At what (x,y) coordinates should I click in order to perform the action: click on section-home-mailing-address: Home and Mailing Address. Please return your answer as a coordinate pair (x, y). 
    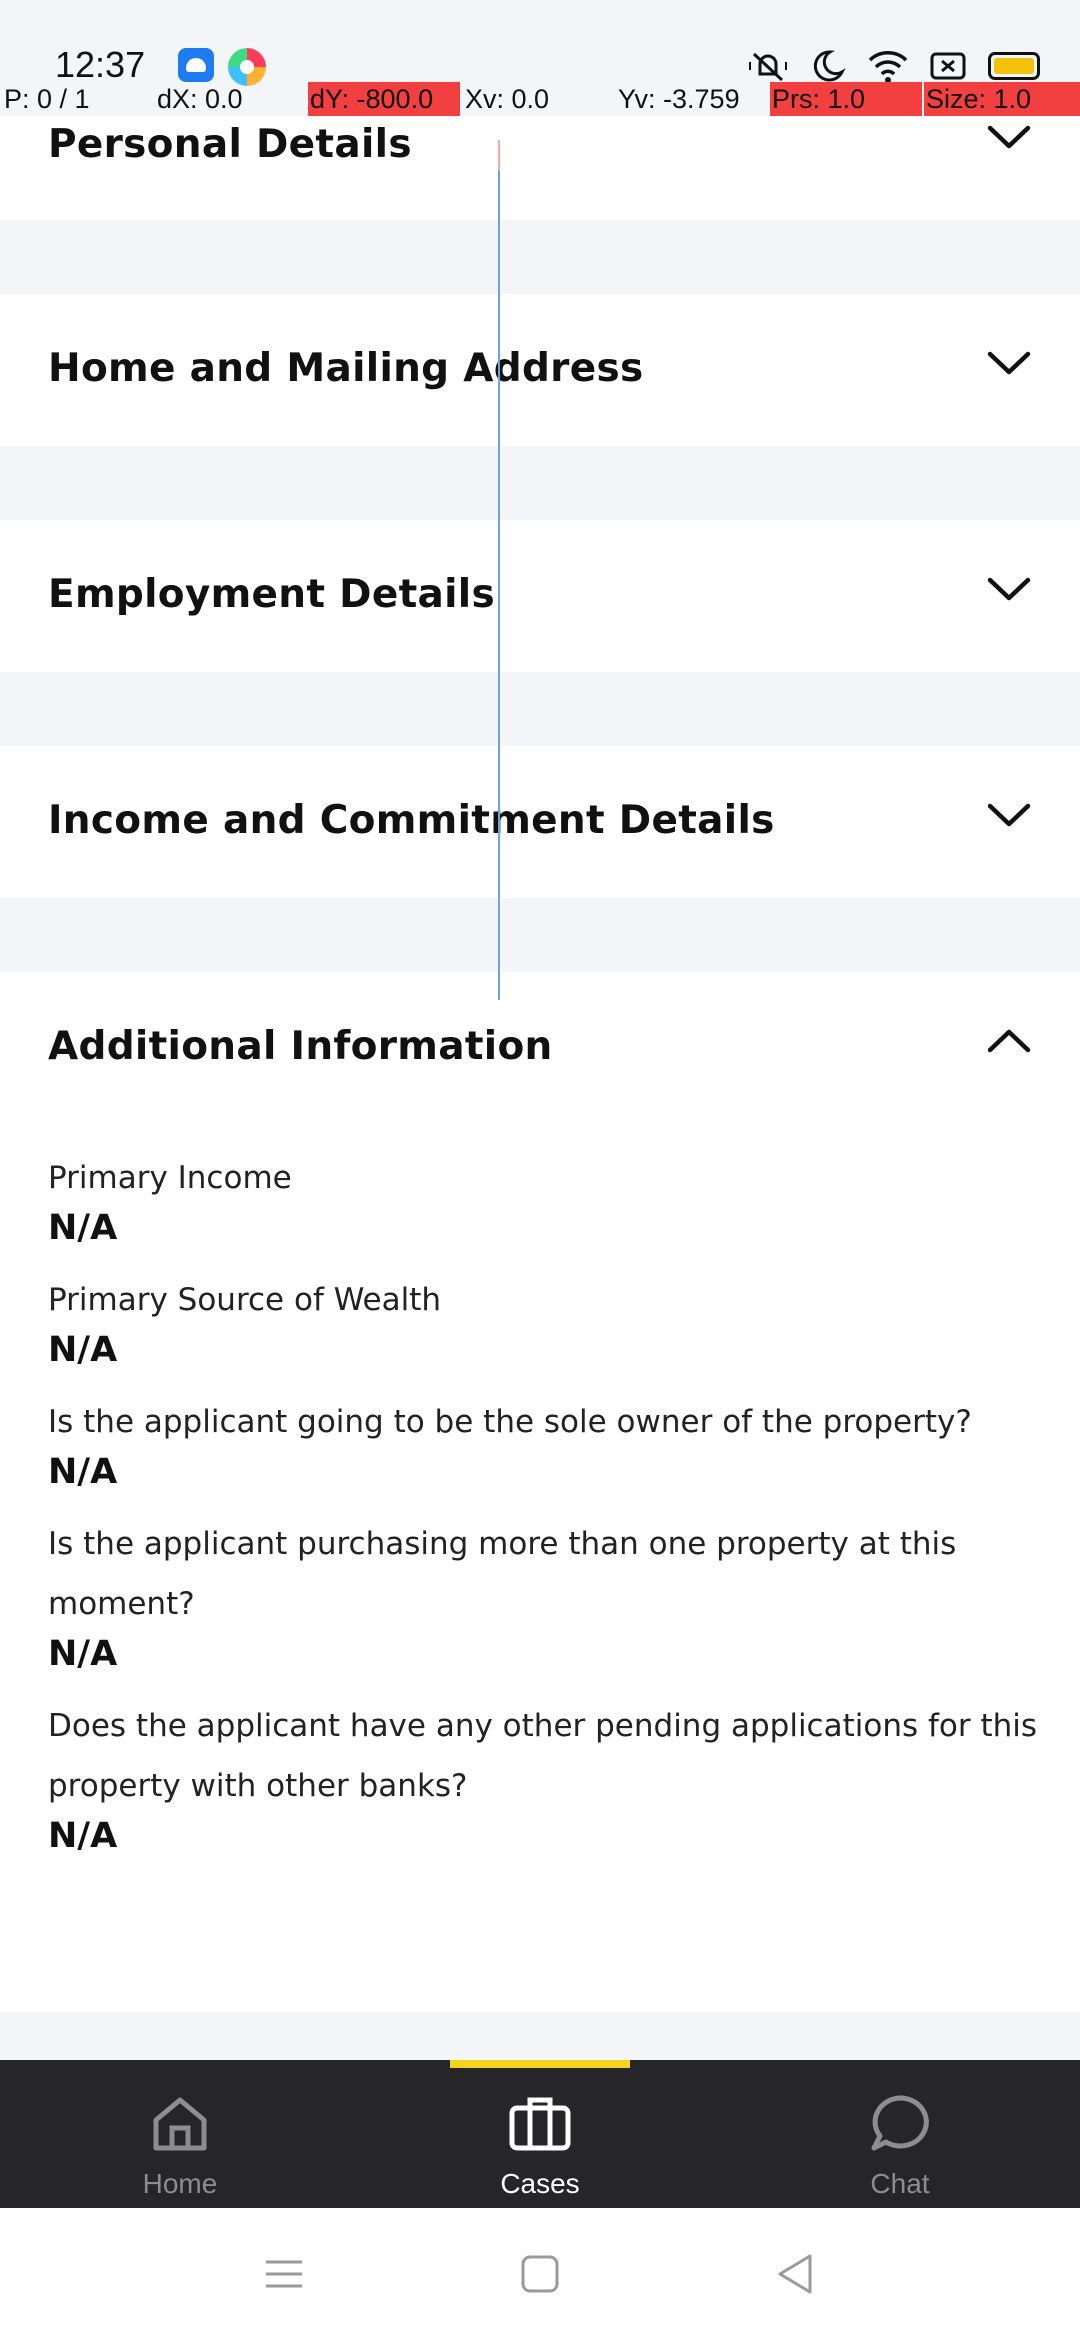
    Looking at the image, I should click on (540, 370).